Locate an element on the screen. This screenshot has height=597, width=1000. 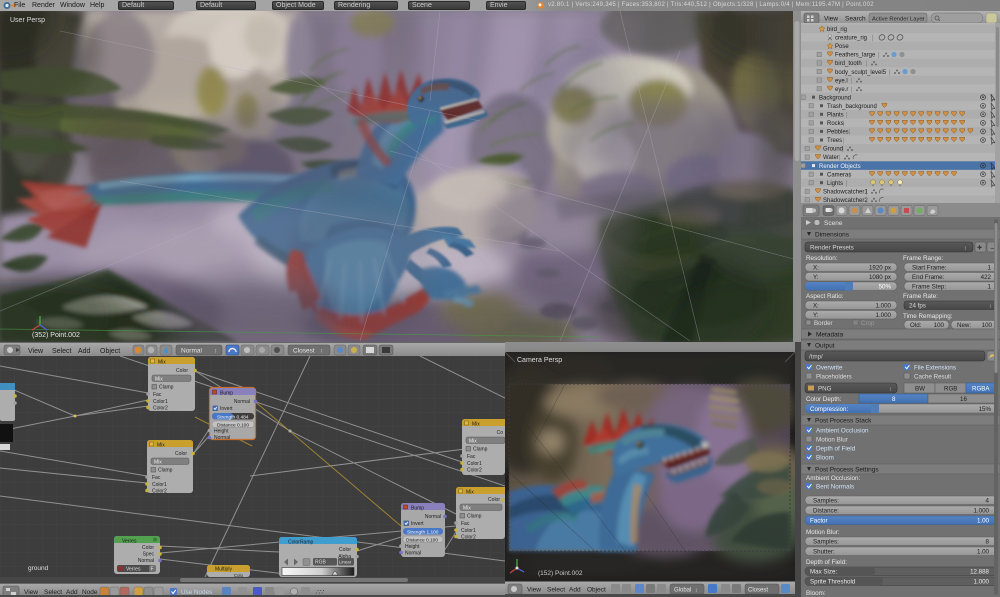
svg-text: RGBA is located at coordinates (981, 389).